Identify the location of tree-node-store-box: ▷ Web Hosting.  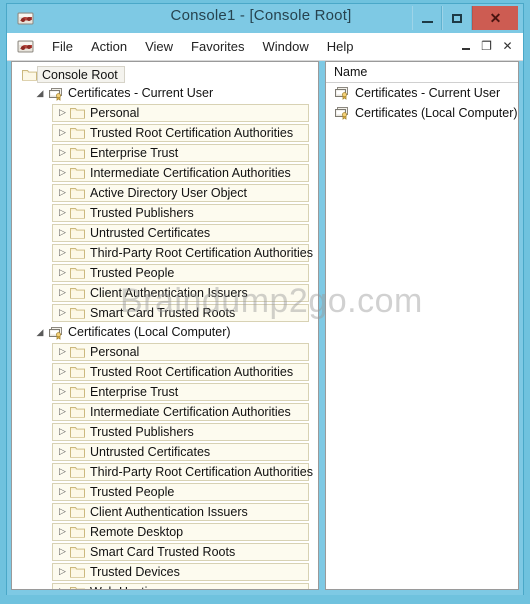
(180, 585).